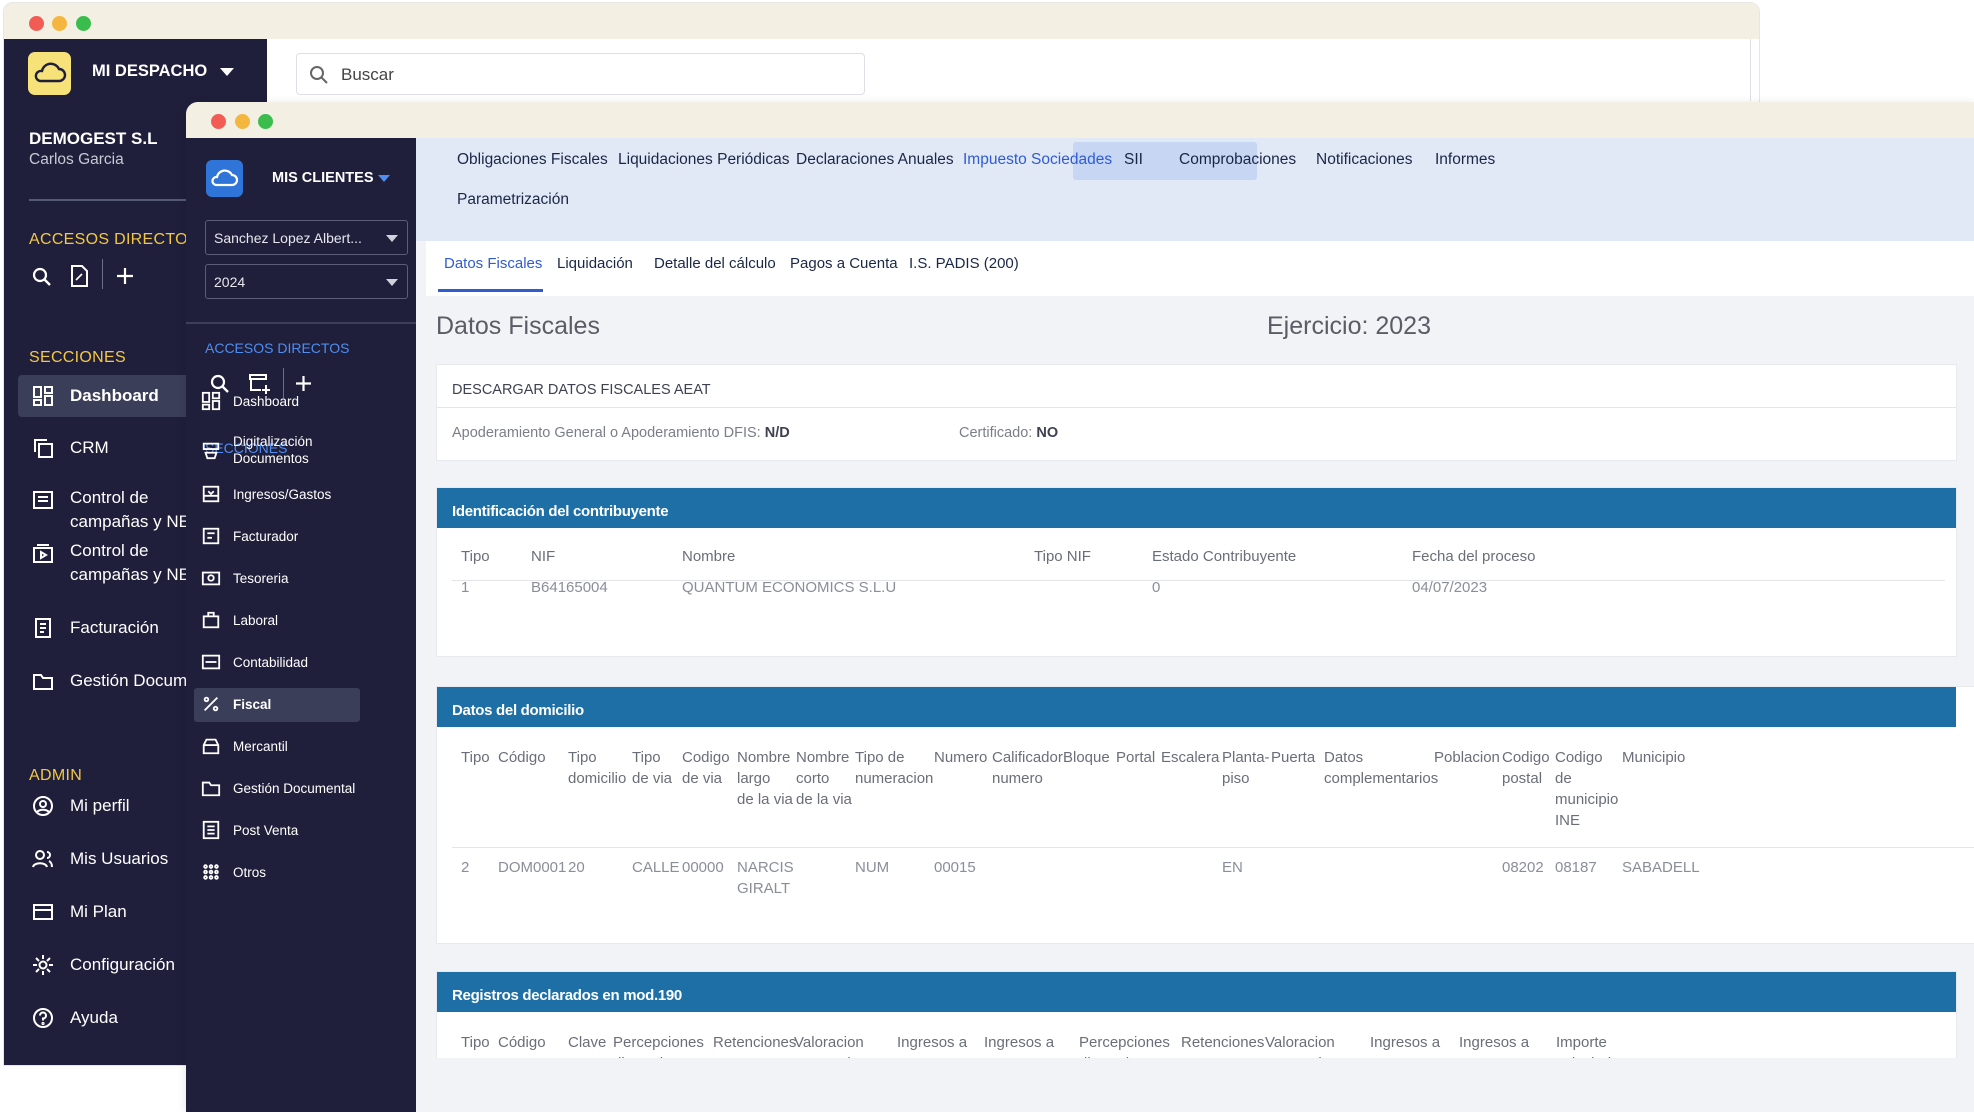  I want to click on column-header: Planta- piso, so click(1246, 768).